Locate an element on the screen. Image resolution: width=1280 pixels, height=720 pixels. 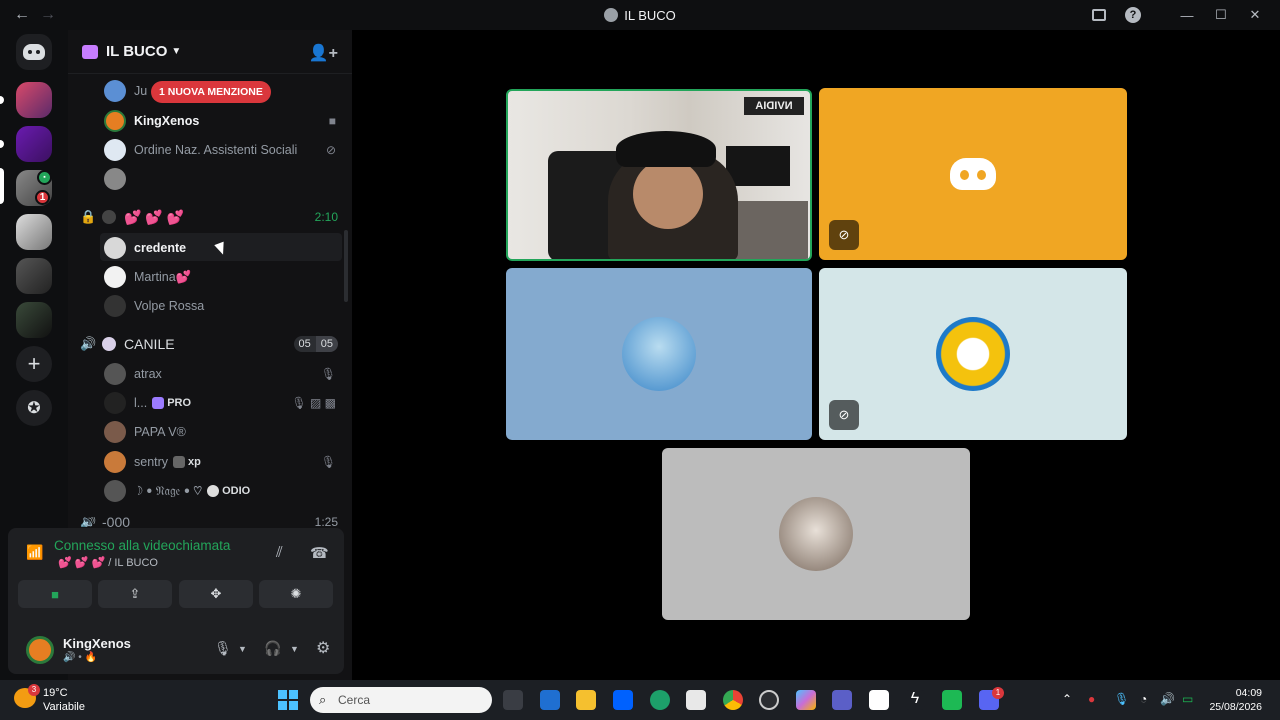
screen-share-button: ⇪ is located at coordinates (135, 594).